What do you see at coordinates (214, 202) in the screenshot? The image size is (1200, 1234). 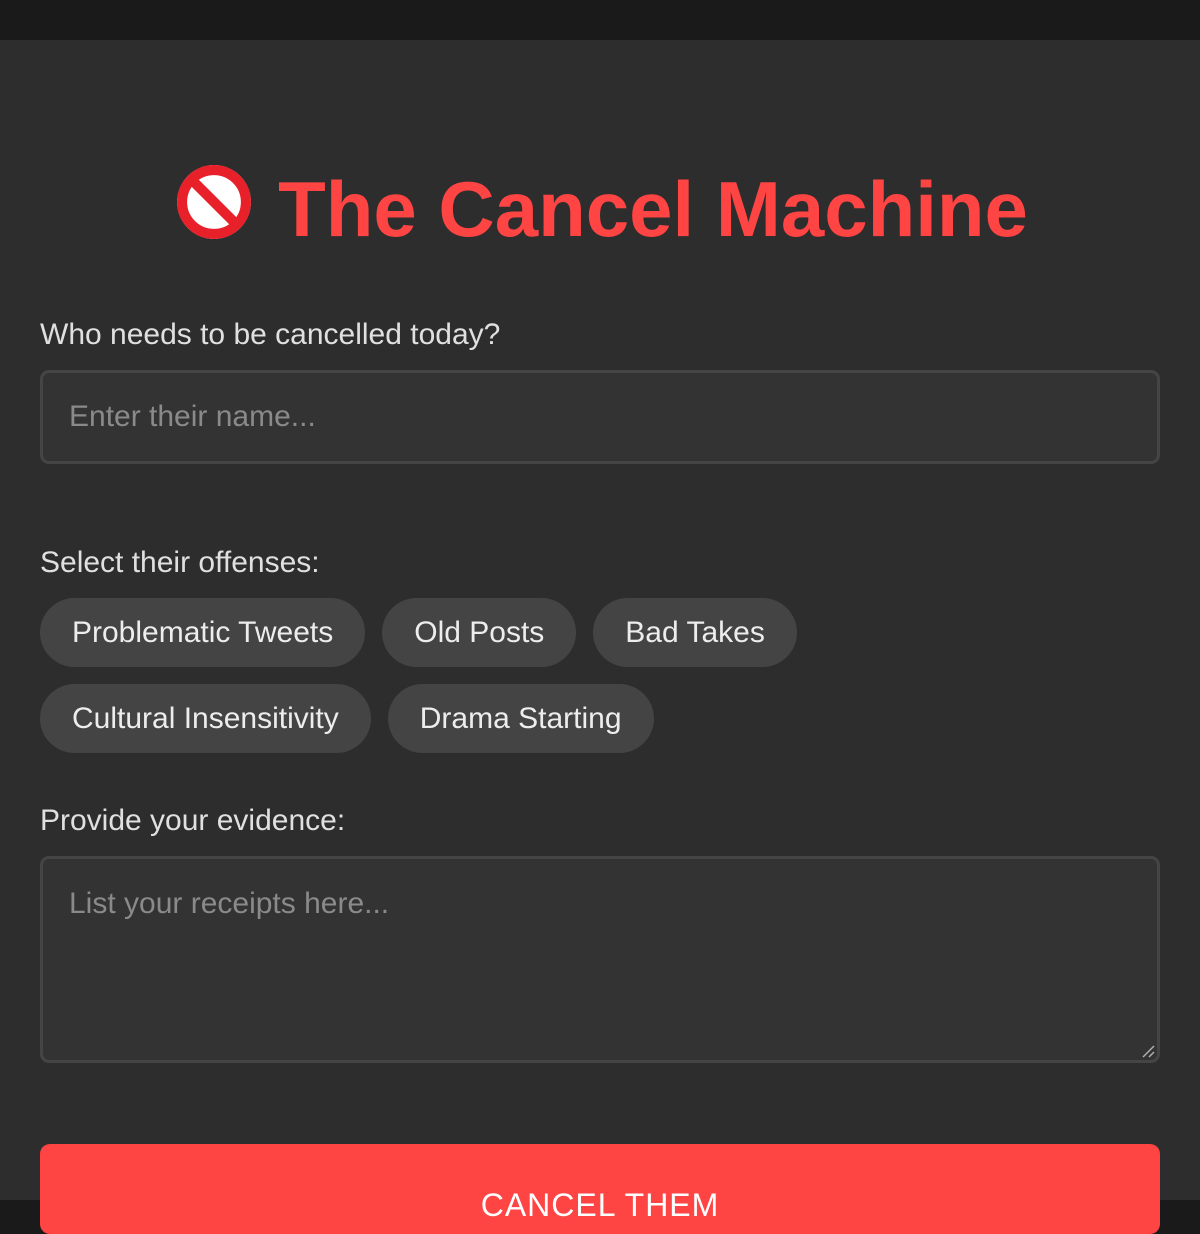 I see `no-entry-icon` at bounding box center [214, 202].